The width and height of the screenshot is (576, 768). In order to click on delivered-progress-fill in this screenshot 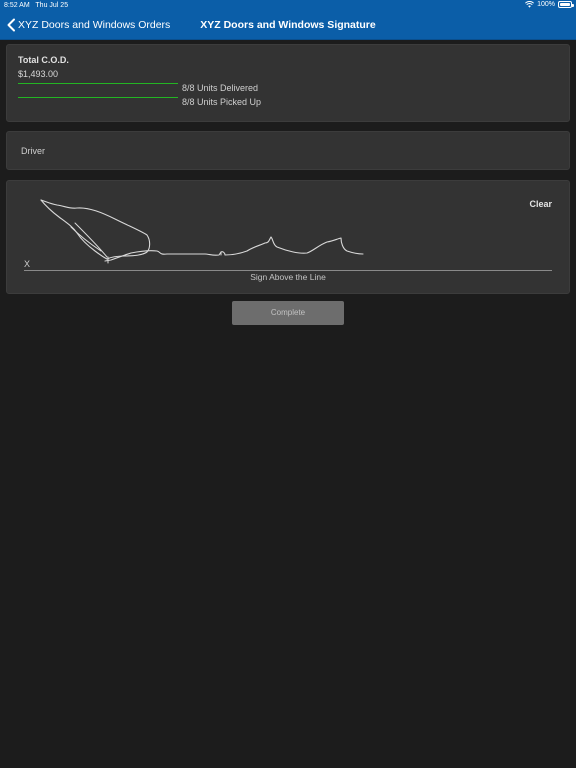, I will do `click(98, 83)`.